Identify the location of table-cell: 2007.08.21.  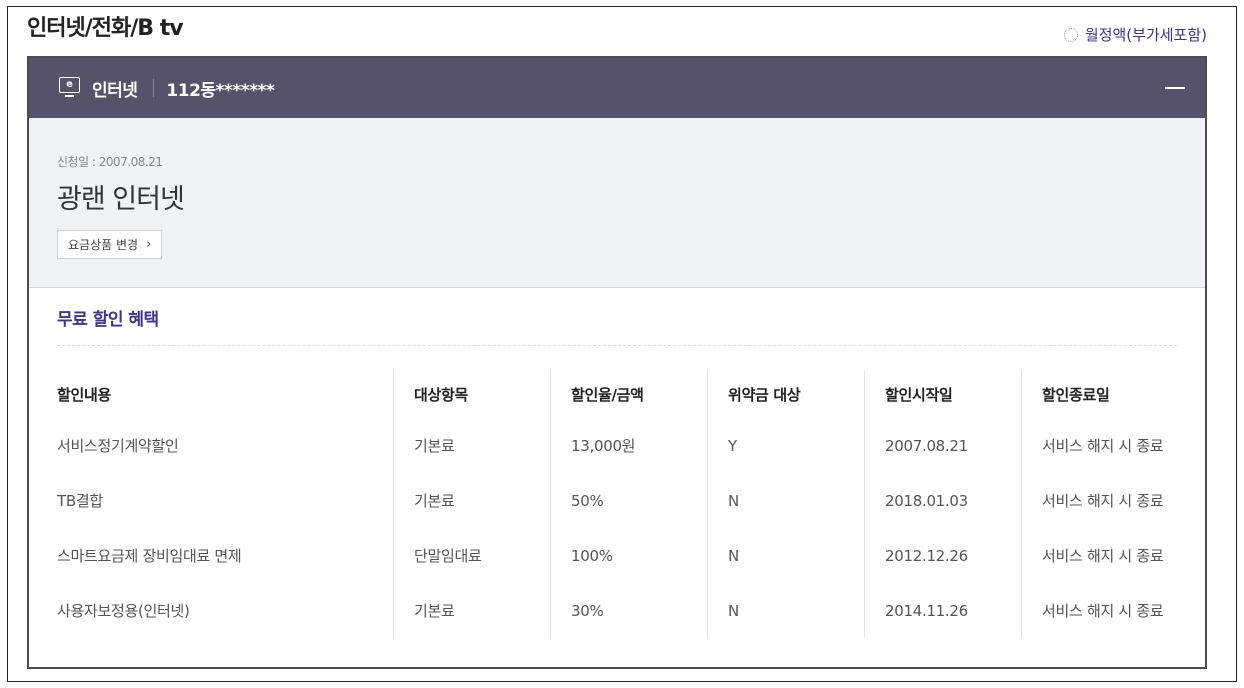
(926, 445).